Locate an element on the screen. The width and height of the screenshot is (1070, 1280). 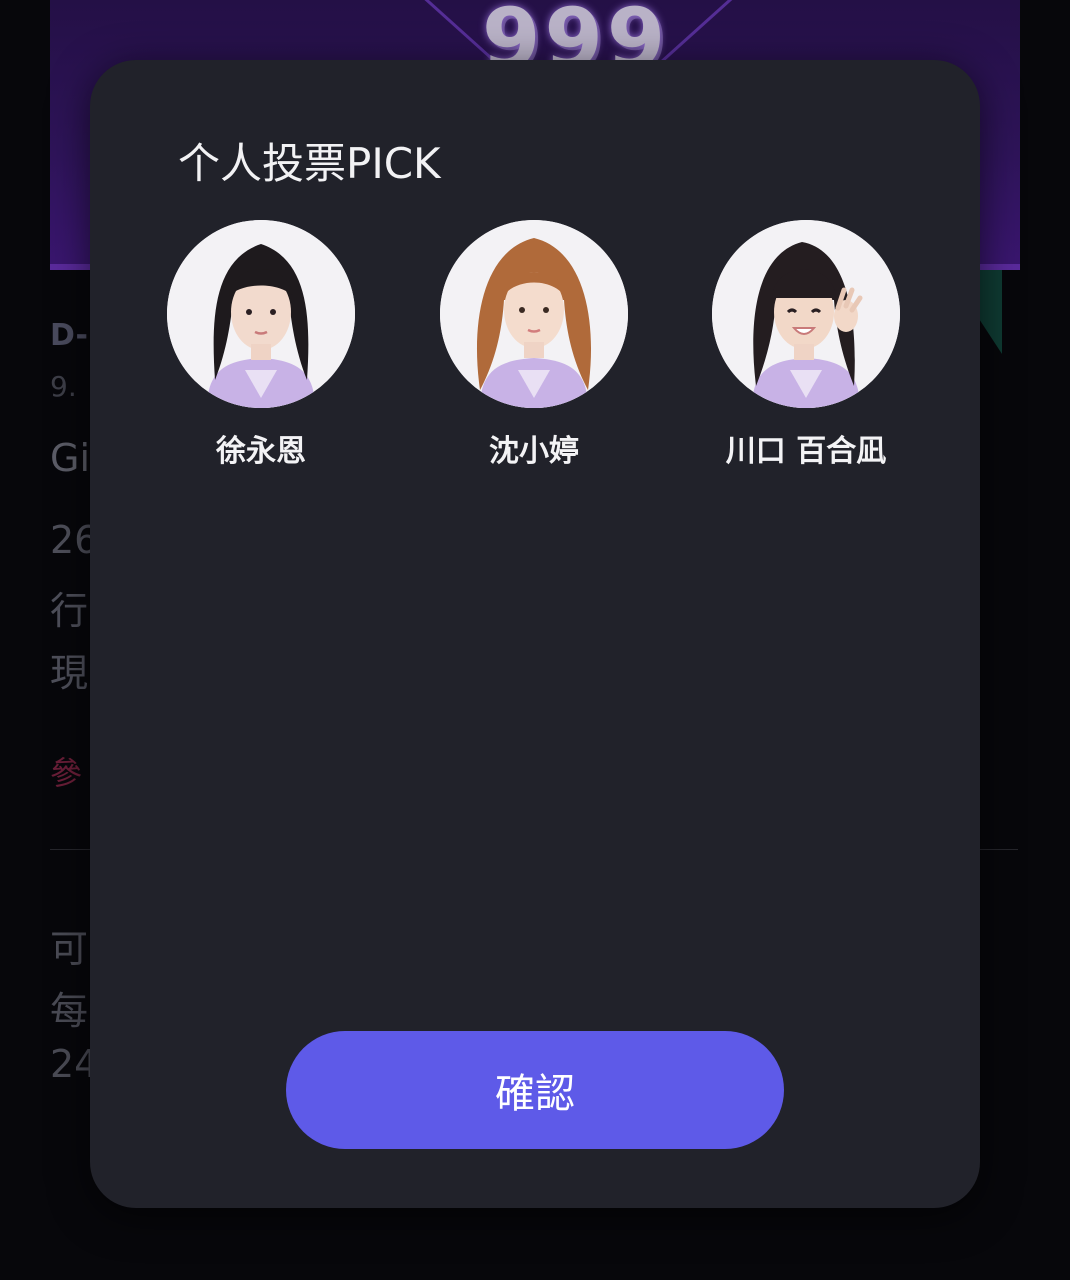
pick-name: 沈小婷 is located at coordinates (534, 451).